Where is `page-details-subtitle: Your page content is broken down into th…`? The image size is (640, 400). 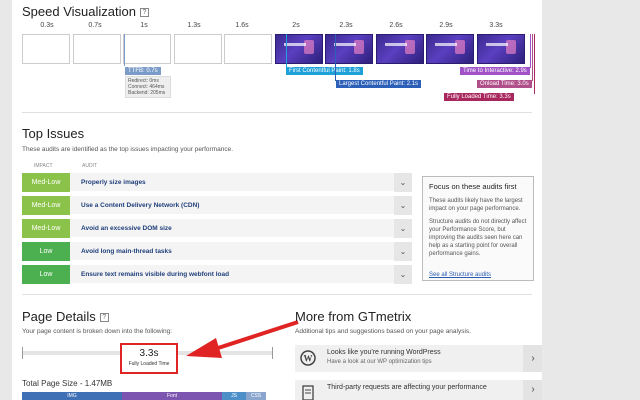
page-details-subtitle: Your page content is broken down into th… is located at coordinates (97, 331).